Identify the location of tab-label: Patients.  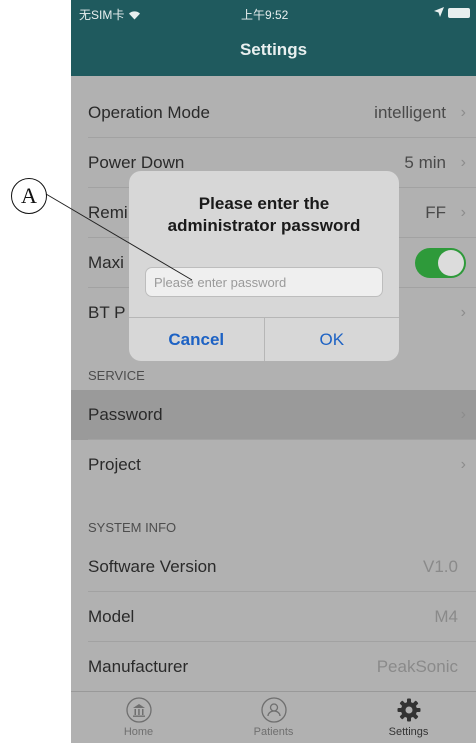
(273, 732).